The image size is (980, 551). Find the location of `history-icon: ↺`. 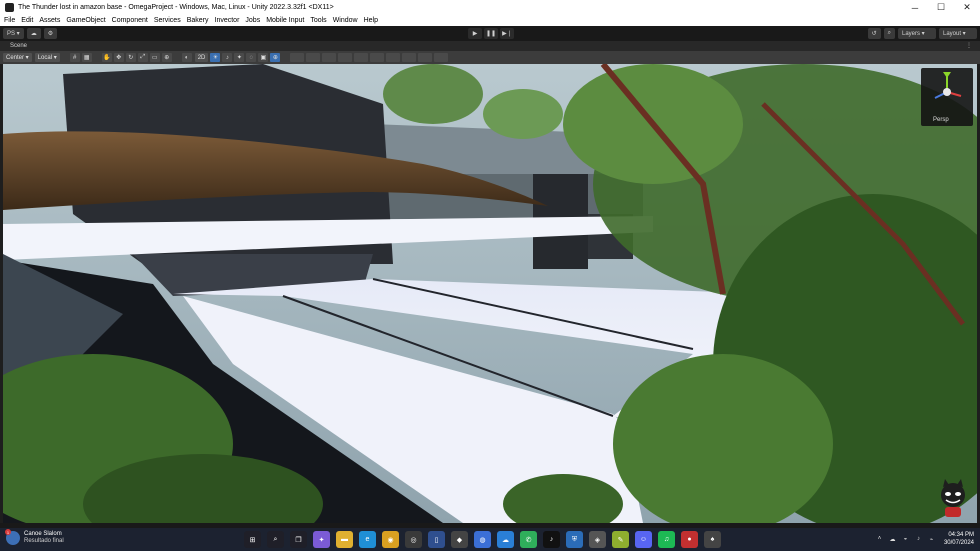

history-icon: ↺ is located at coordinates (874, 33).